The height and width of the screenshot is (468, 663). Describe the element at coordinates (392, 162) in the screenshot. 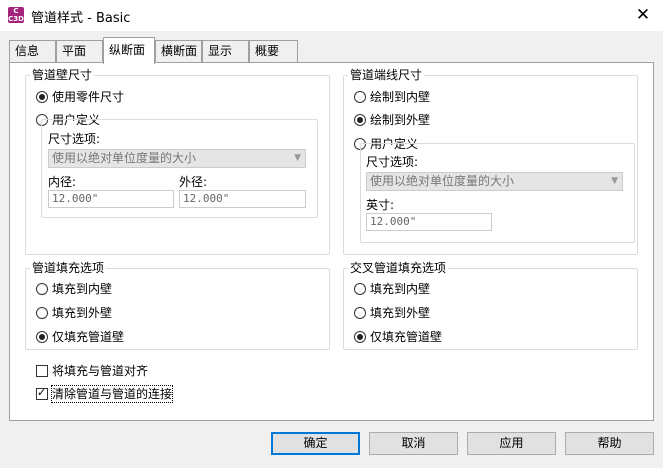

I see `end-size-option-label: 尺寸选项:` at that location.